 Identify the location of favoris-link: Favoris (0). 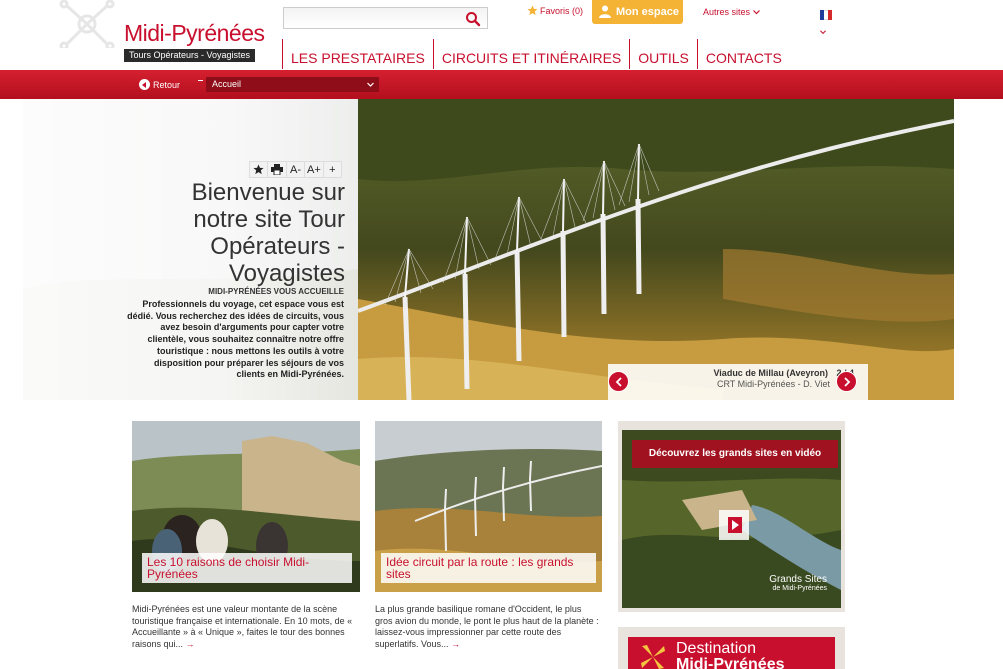
(555, 10).